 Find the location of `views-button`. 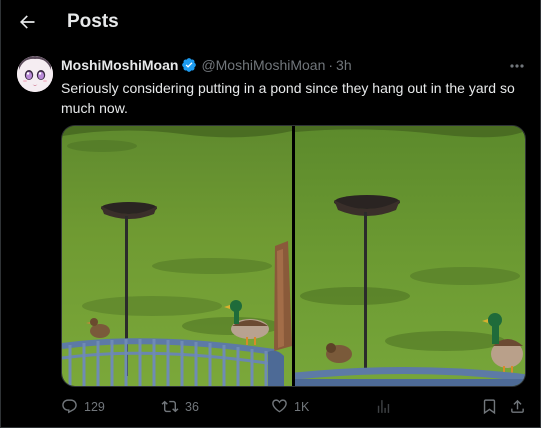

views-button is located at coordinates (383, 406).